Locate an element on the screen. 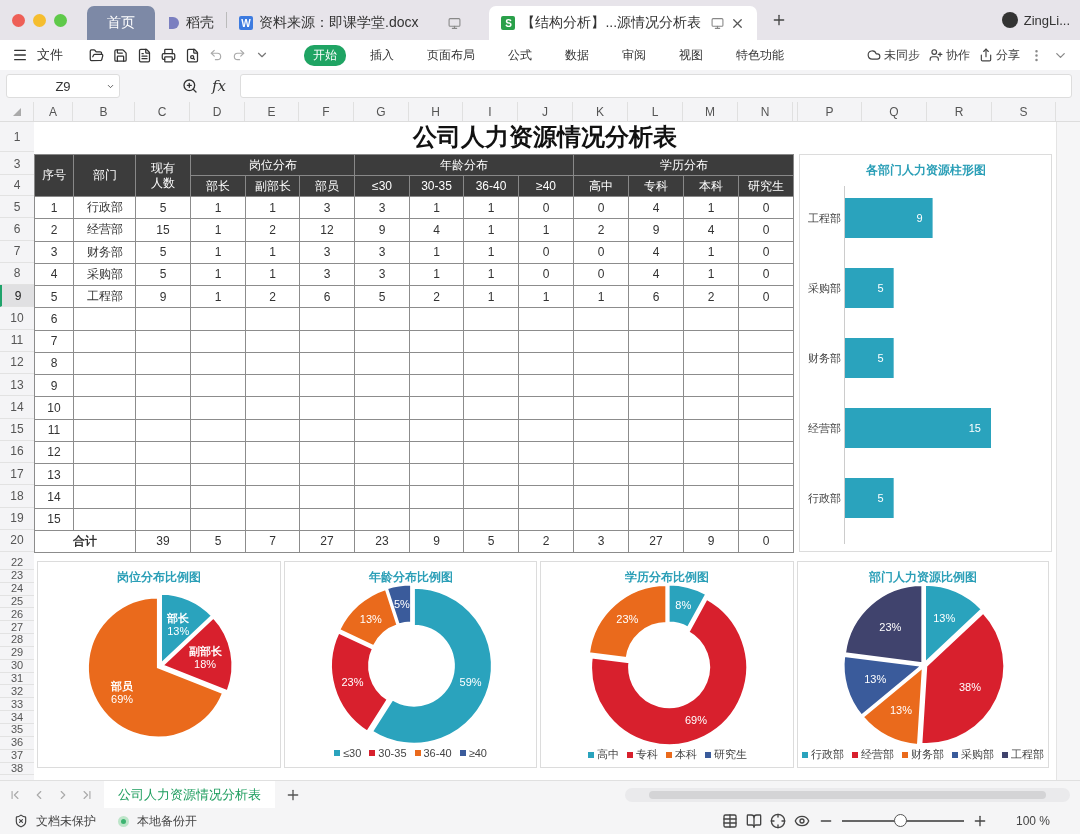 Image resolution: width=1080 pixels, height=834 pixels. row-header: 5 is located at coordinates (17, 207).